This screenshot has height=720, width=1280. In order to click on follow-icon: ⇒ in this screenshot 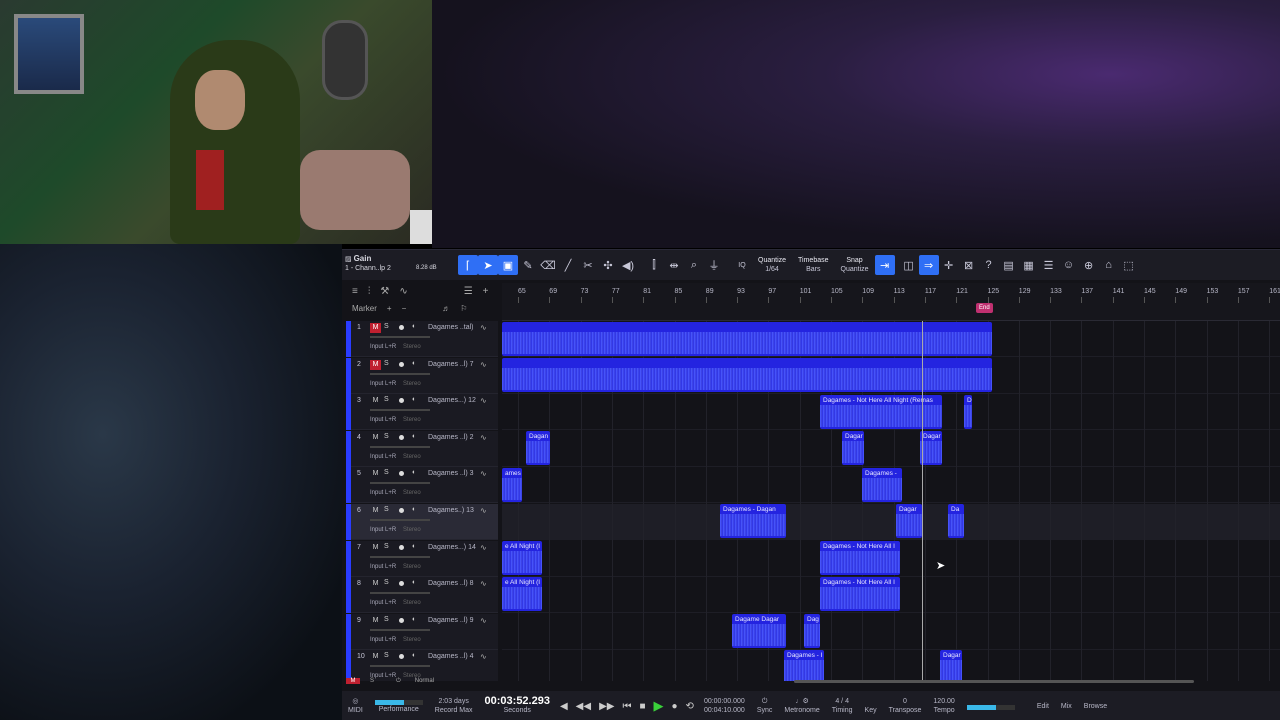, I will do `click(928, 265)`.